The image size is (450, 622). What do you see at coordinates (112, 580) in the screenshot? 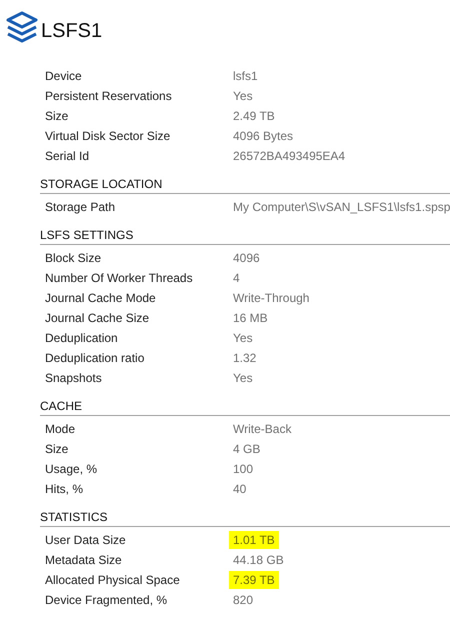
I see `property-label: Allocated Physical Space` at bounding box center [112, 580].